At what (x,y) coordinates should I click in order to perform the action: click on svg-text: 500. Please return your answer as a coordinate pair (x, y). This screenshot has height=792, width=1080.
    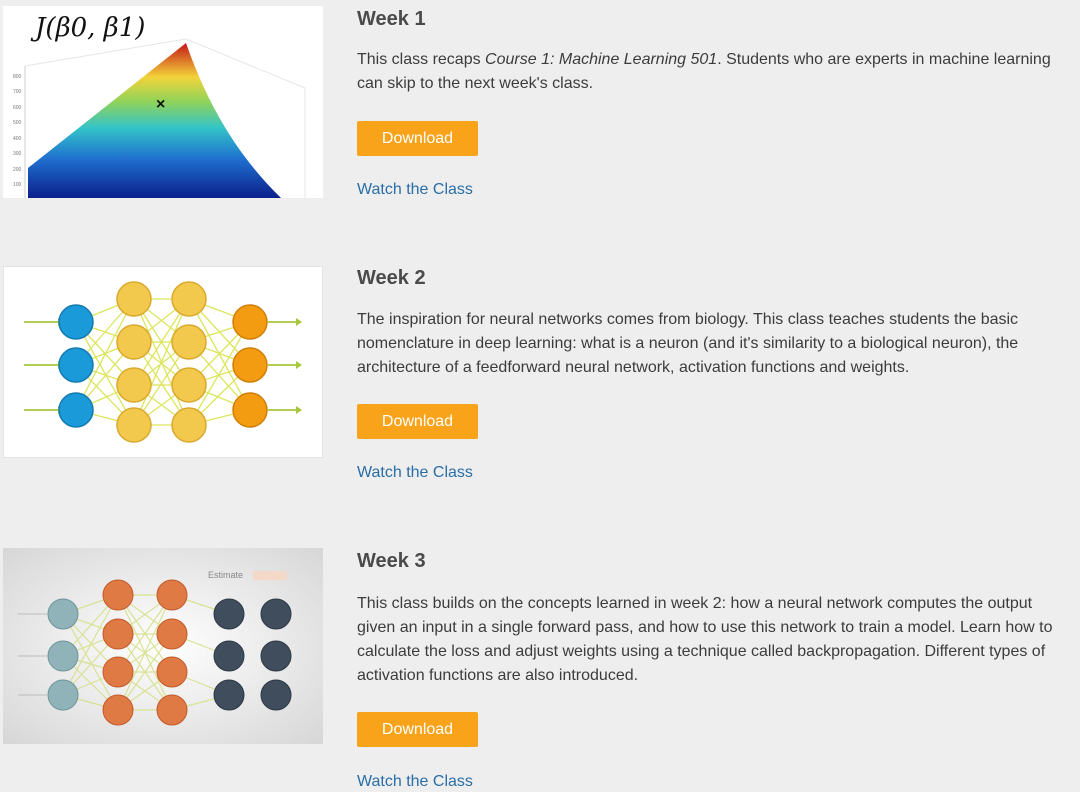
    Looking at the image, I should click on (17, 123).